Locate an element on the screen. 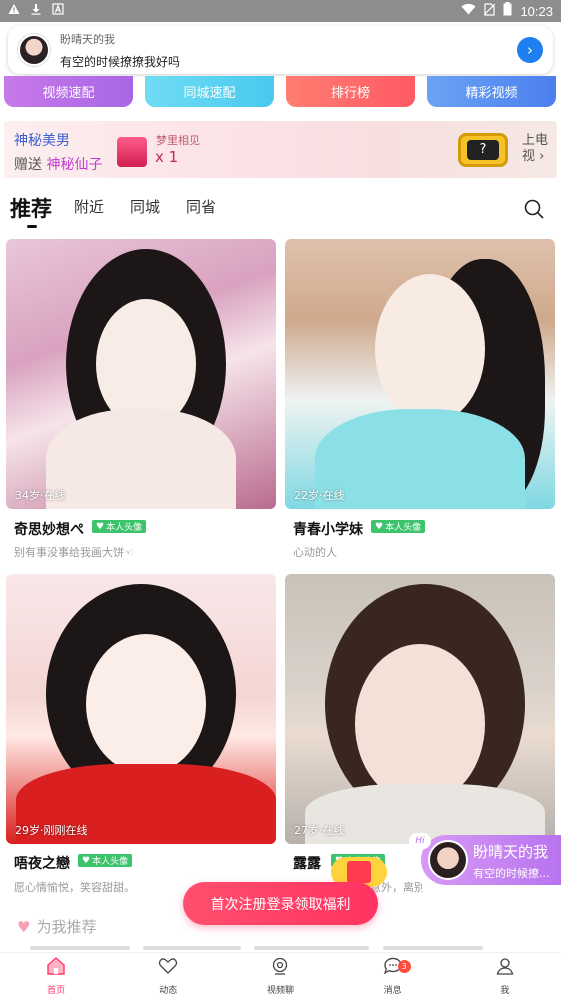  battery-icon is located at coordinates (507, 11).